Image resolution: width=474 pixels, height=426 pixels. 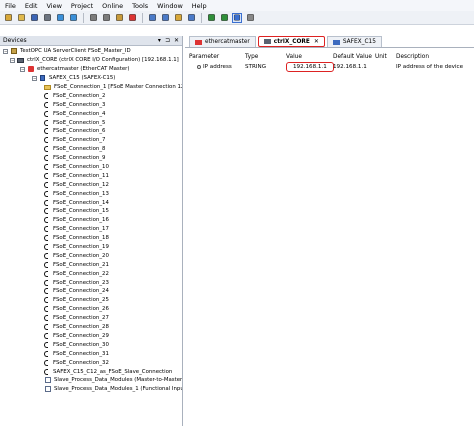 What do you see at coordinates (91, 291) in the screenshot?
I see `tree-item: FSoE_Connection_24` at bounding box center [91, 291].